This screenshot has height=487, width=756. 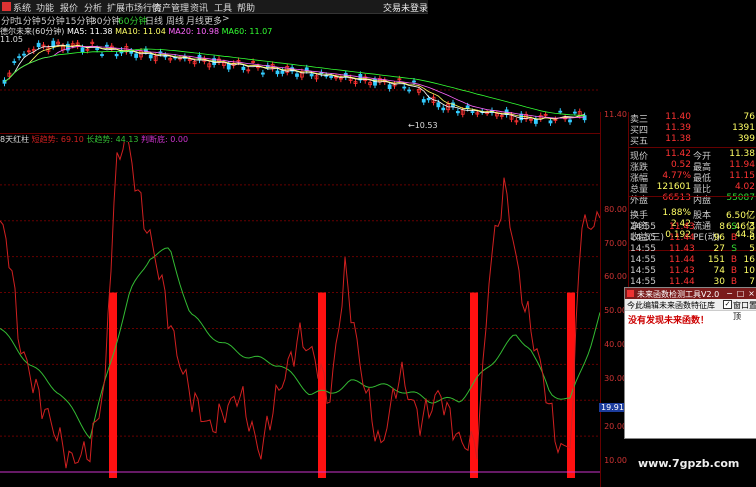 What do you see at coordinates (69, 7) in the screenshot?
I see `menu-quote: 报价` at bounding box center [69, 7].